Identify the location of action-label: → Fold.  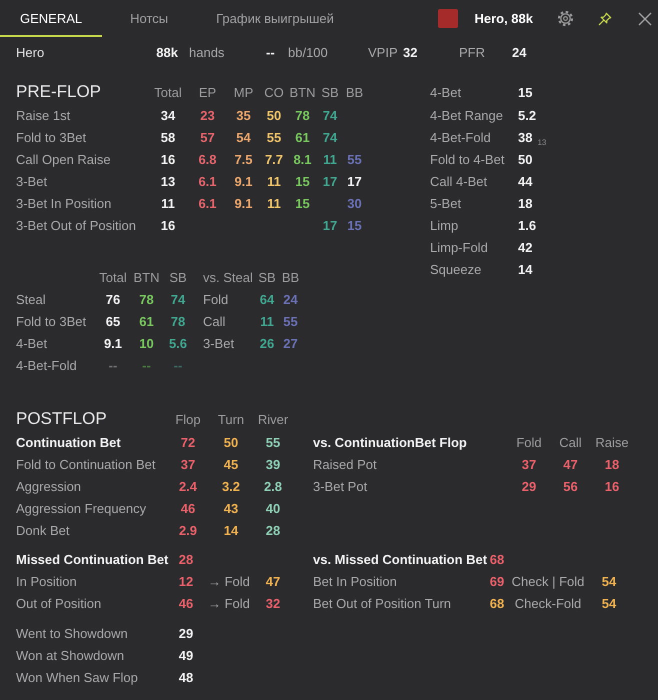
(228, 581).